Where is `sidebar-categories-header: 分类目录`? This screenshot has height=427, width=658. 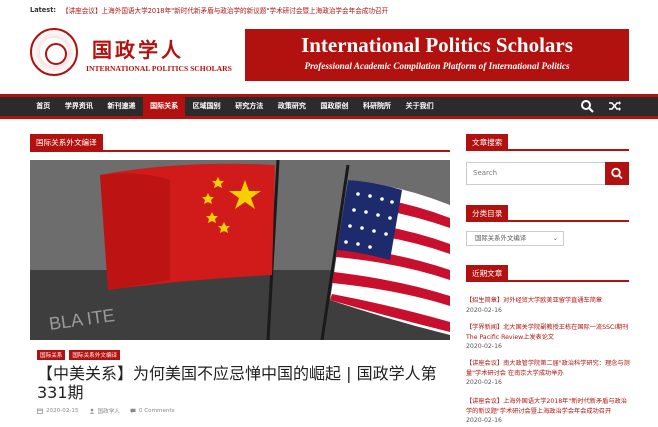 sidebar-categories-header: 分类目录 is located at coordinates (547, 213).